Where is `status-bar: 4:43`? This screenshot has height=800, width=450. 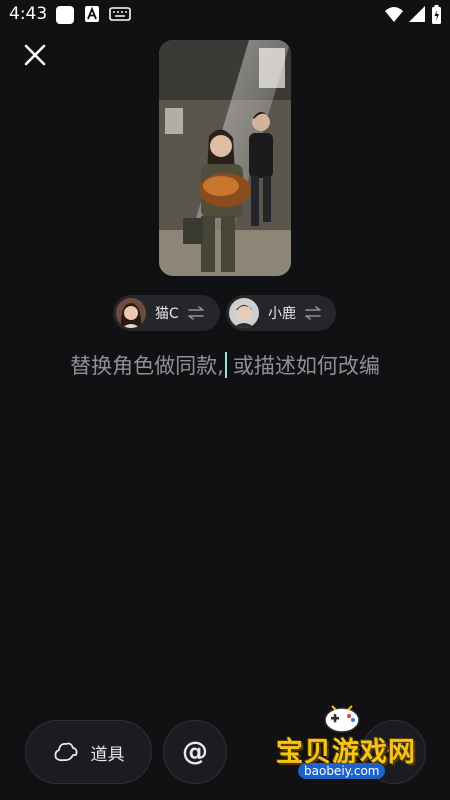
status-bar: 4:43 is located at coordinates (225, 15).